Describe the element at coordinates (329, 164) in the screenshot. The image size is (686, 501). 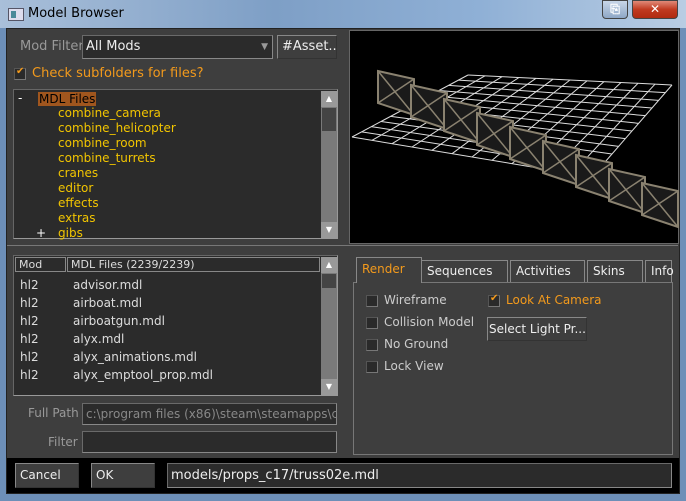
I see `tree-scrollbar: ▲ ▼` at that location.